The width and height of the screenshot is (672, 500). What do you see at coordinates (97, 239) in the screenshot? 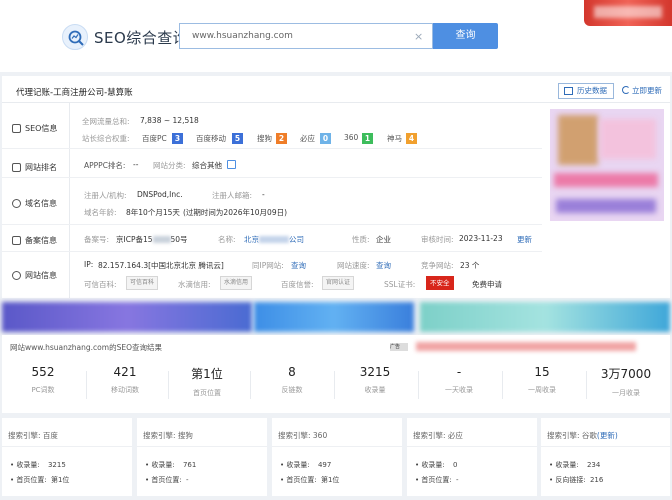
I see `icp-number-label: 备案号:` at bounding box center [97, 239].